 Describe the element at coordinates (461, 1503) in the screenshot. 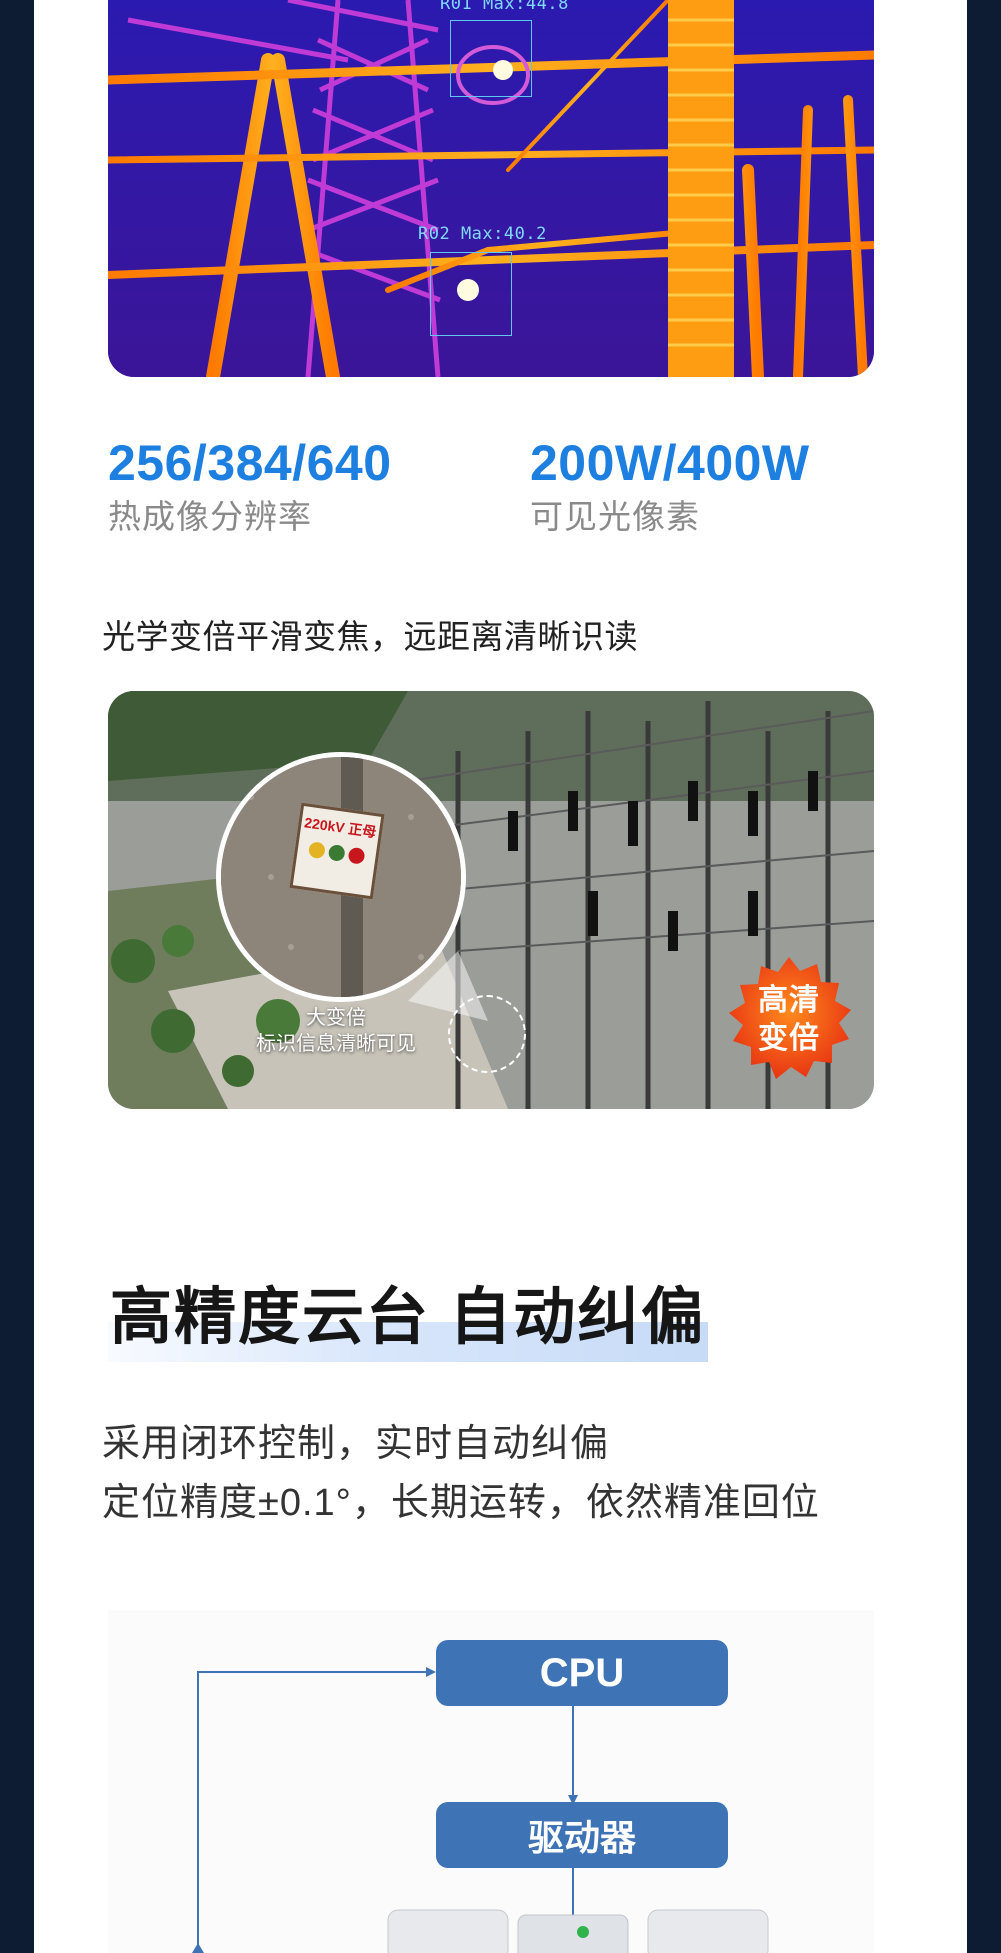

I see `desc-line2: 定位精度±0.1°，长期运转，依然精准回位` at that location.